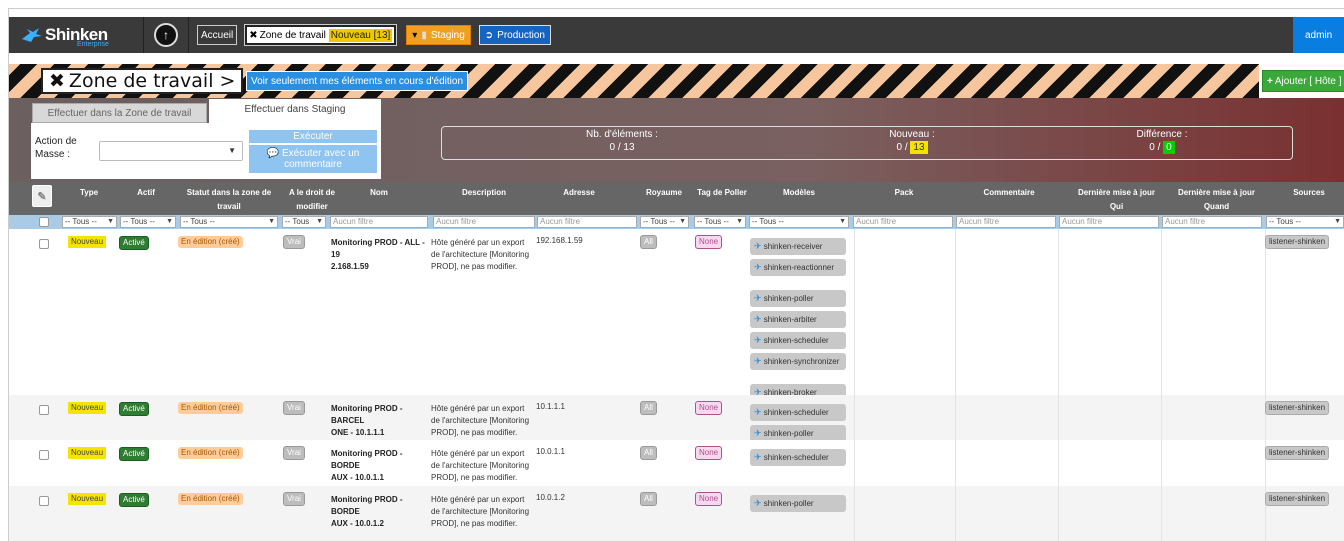  I want to click on host-name: Monitoring PROD - BARCEL ONE - 10.1.1.1, so click(380, 421).